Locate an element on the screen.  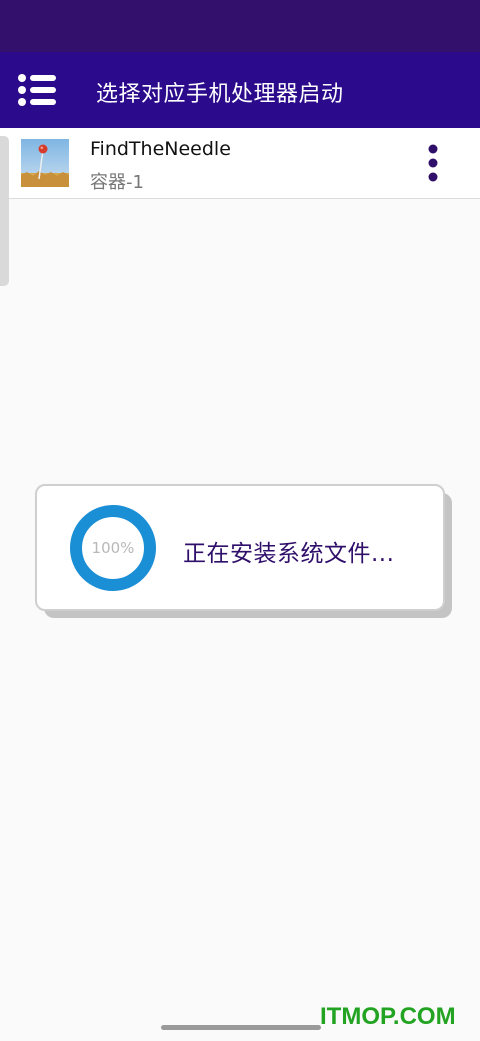
app-bar: 选择对应手机处理器启动 is located at coordinates (240, 90).